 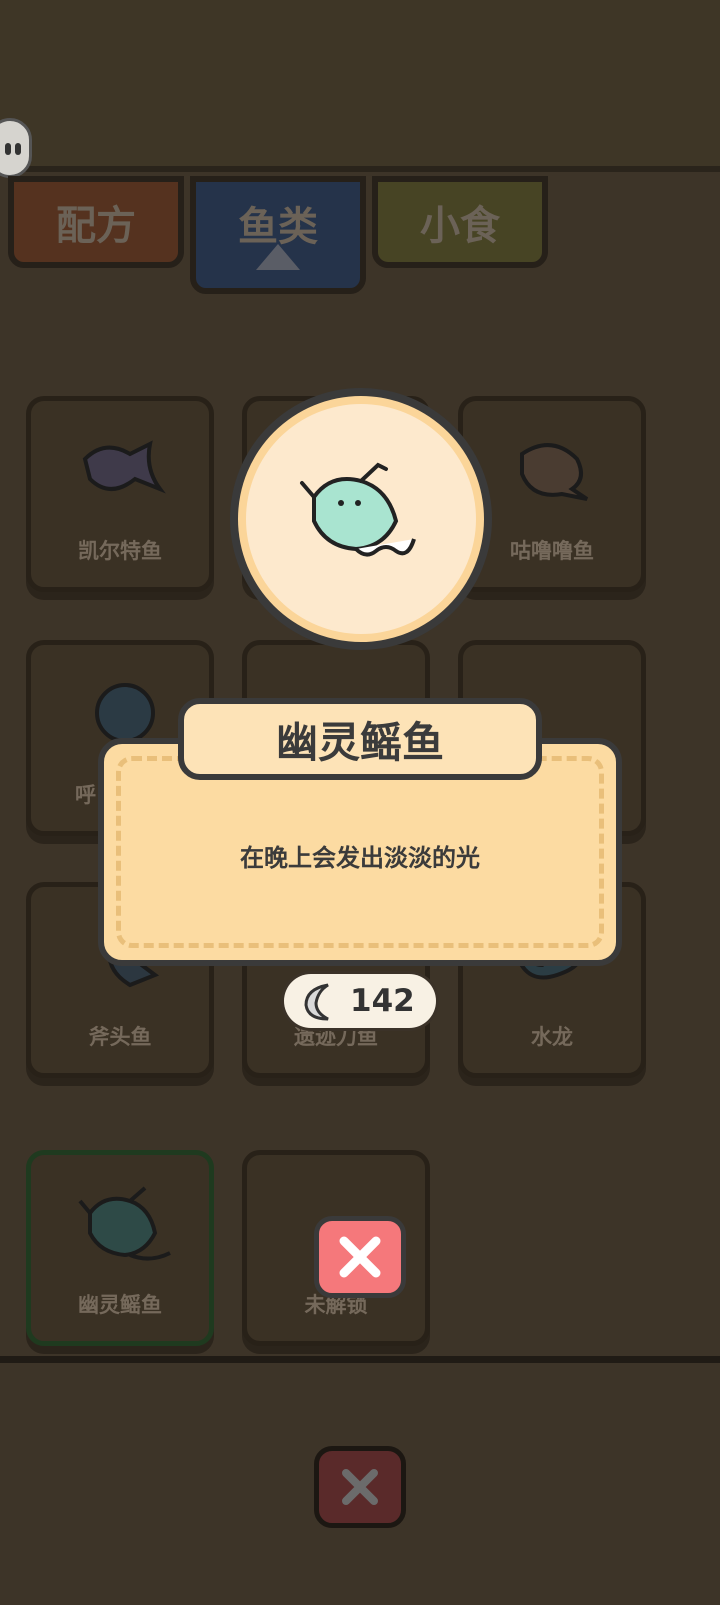 I want to click on gulu-fish-icon, so click(x=554, y=472).